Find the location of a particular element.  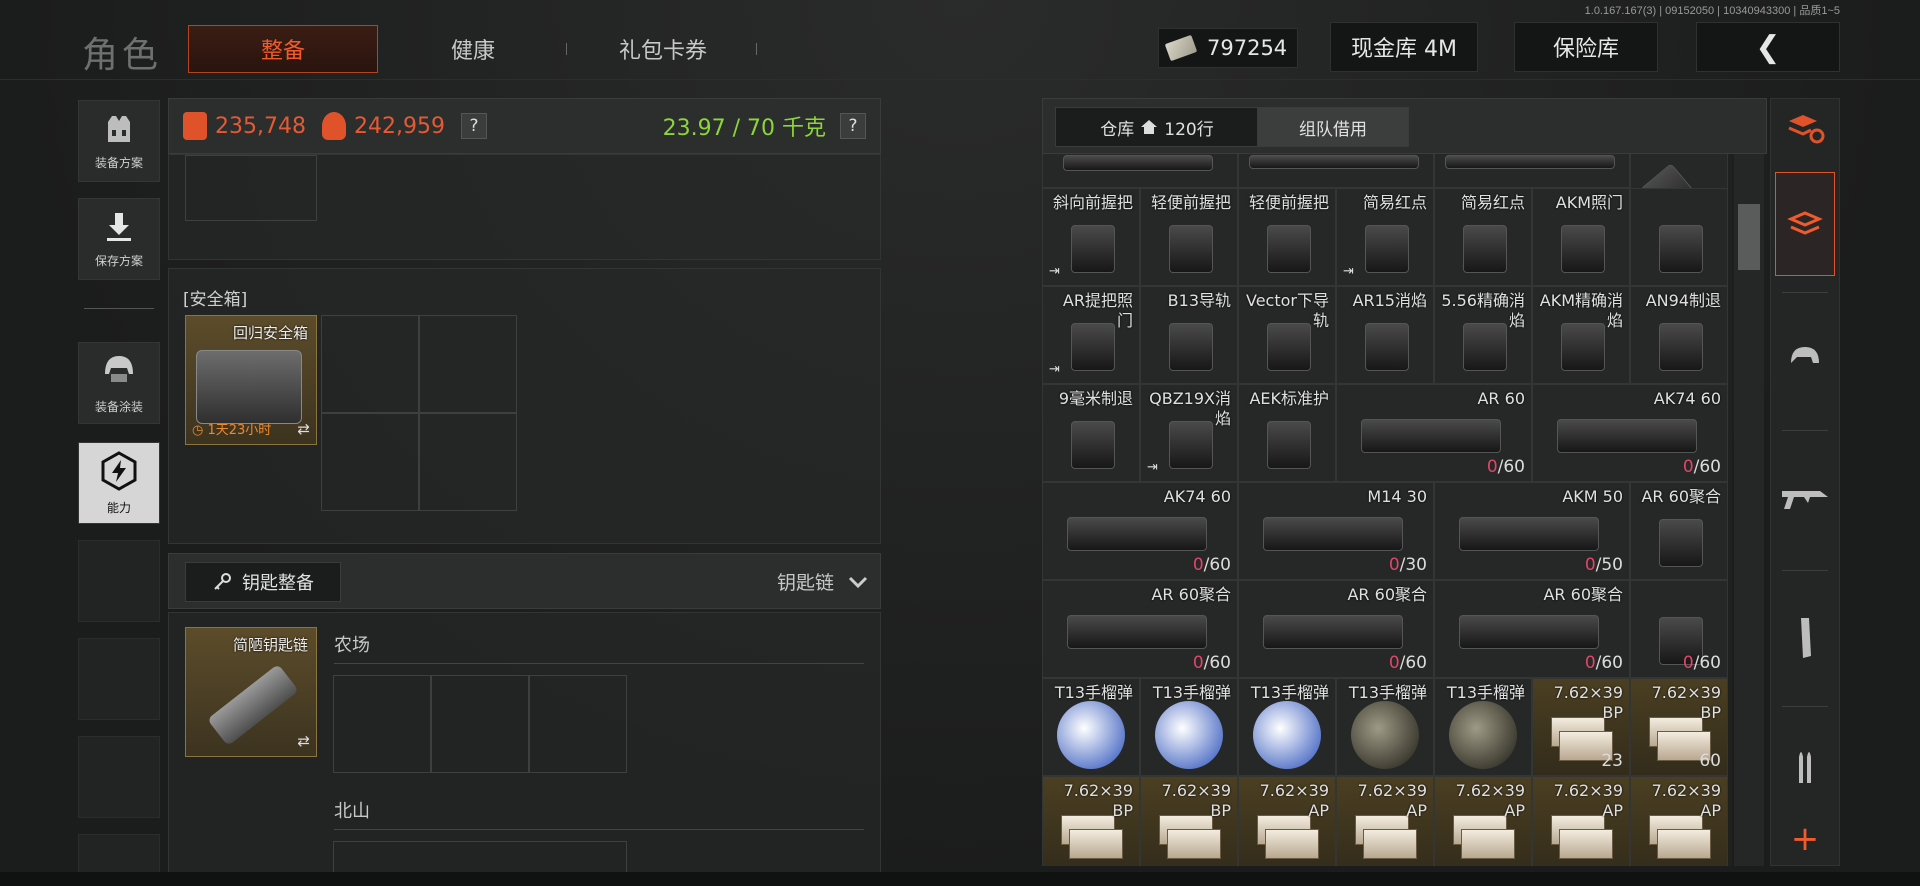

grid-item: B13导轨 is located at coordinates (1189, 335).